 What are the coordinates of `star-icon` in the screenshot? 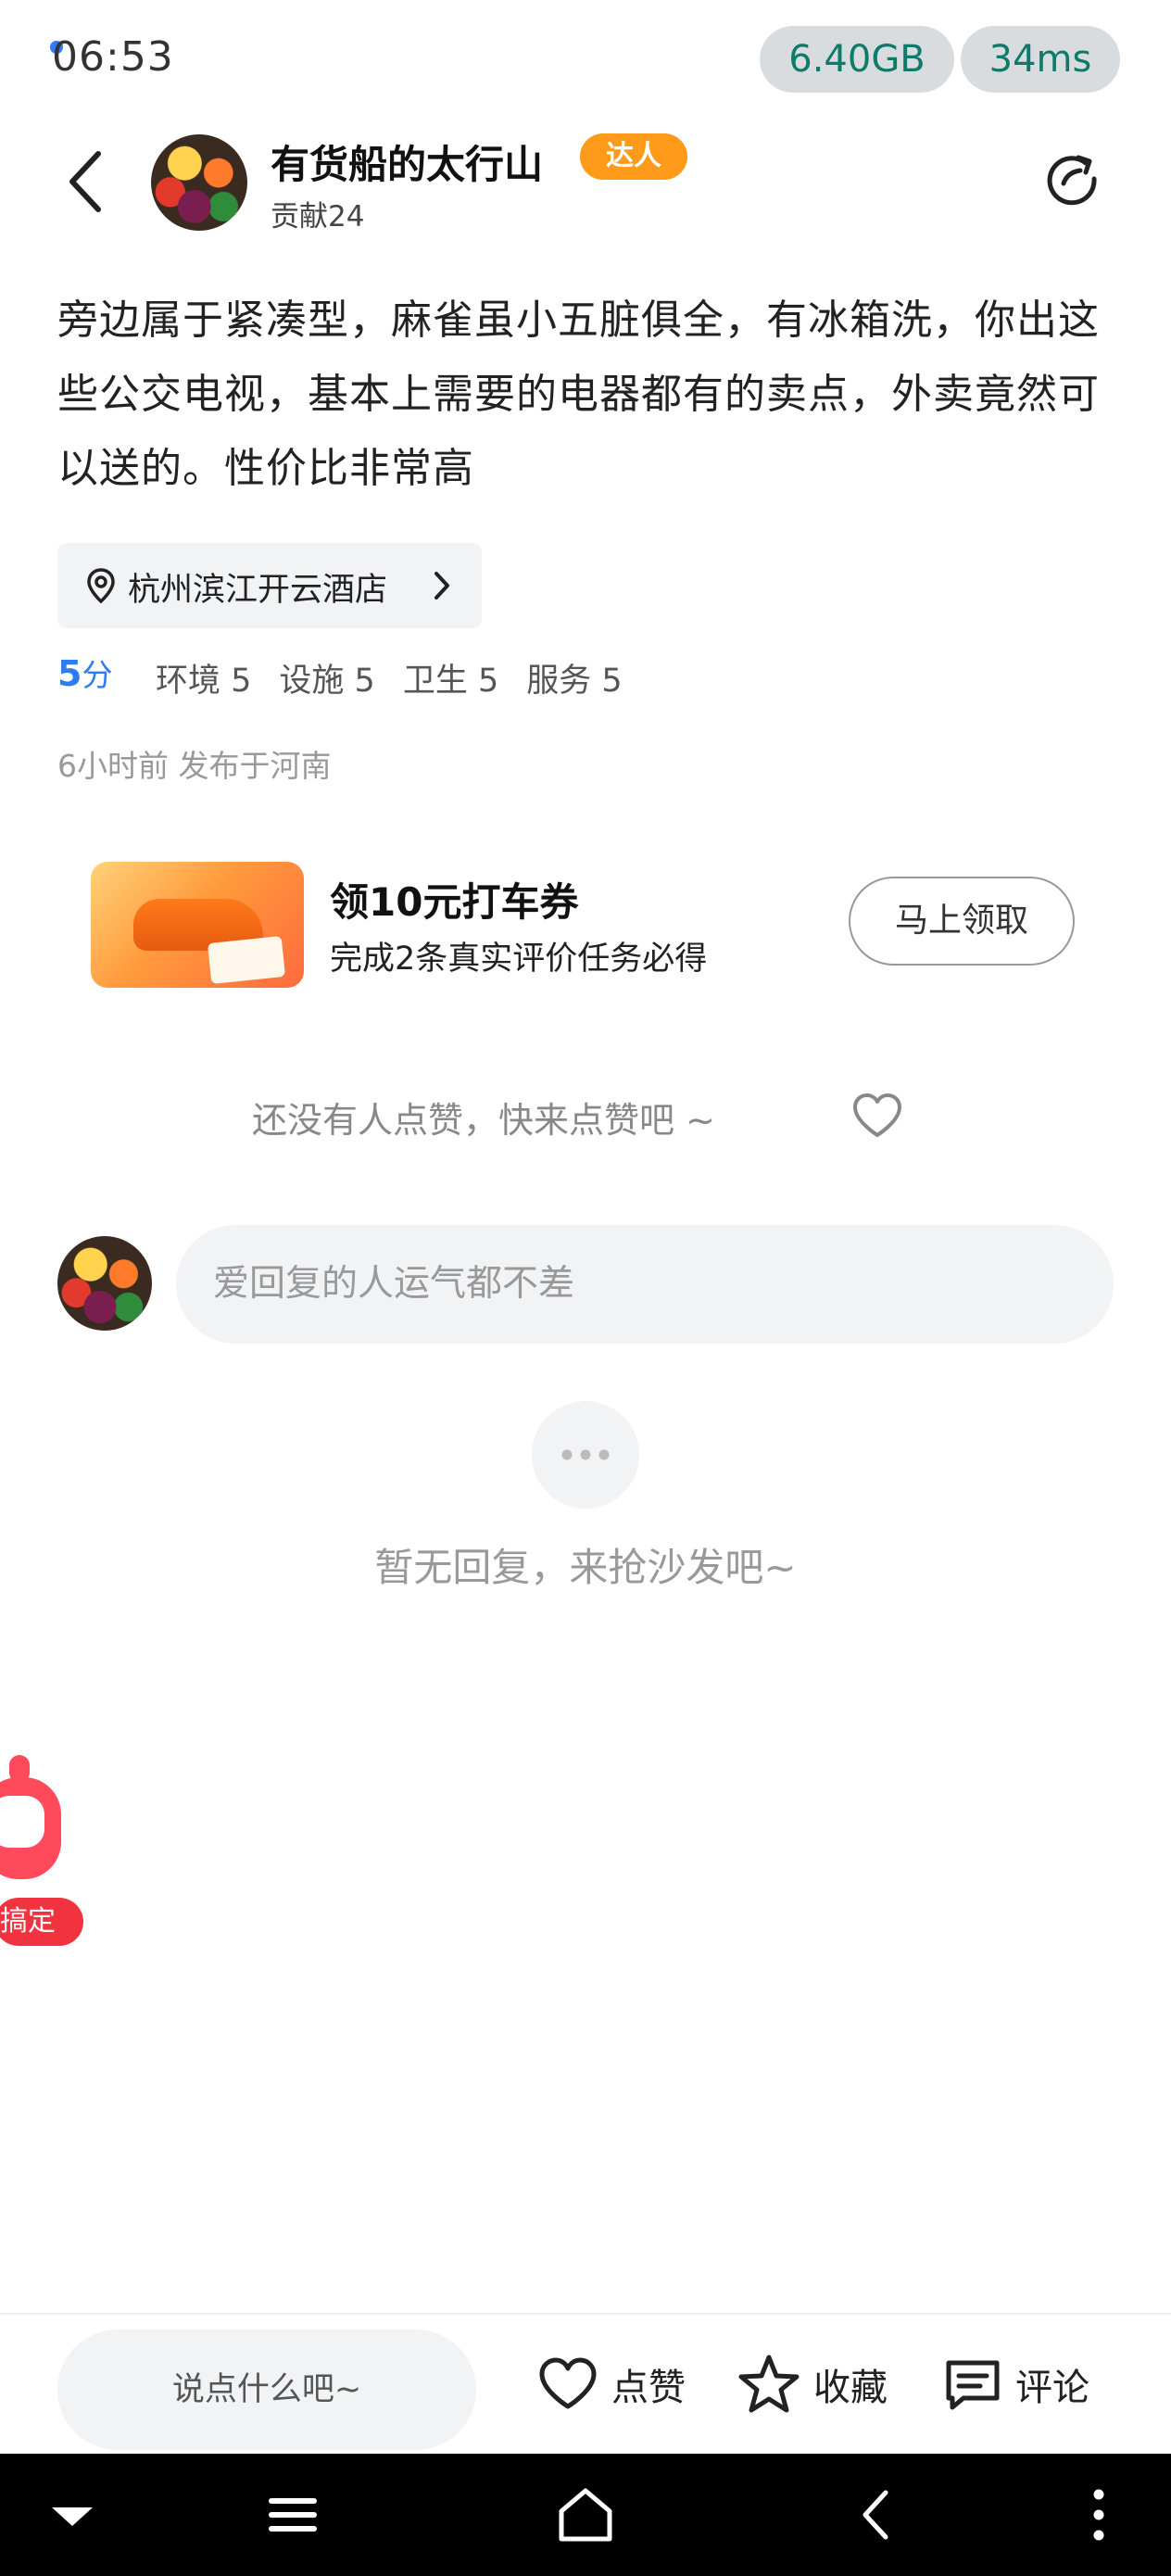 It's located at (769, 2384).